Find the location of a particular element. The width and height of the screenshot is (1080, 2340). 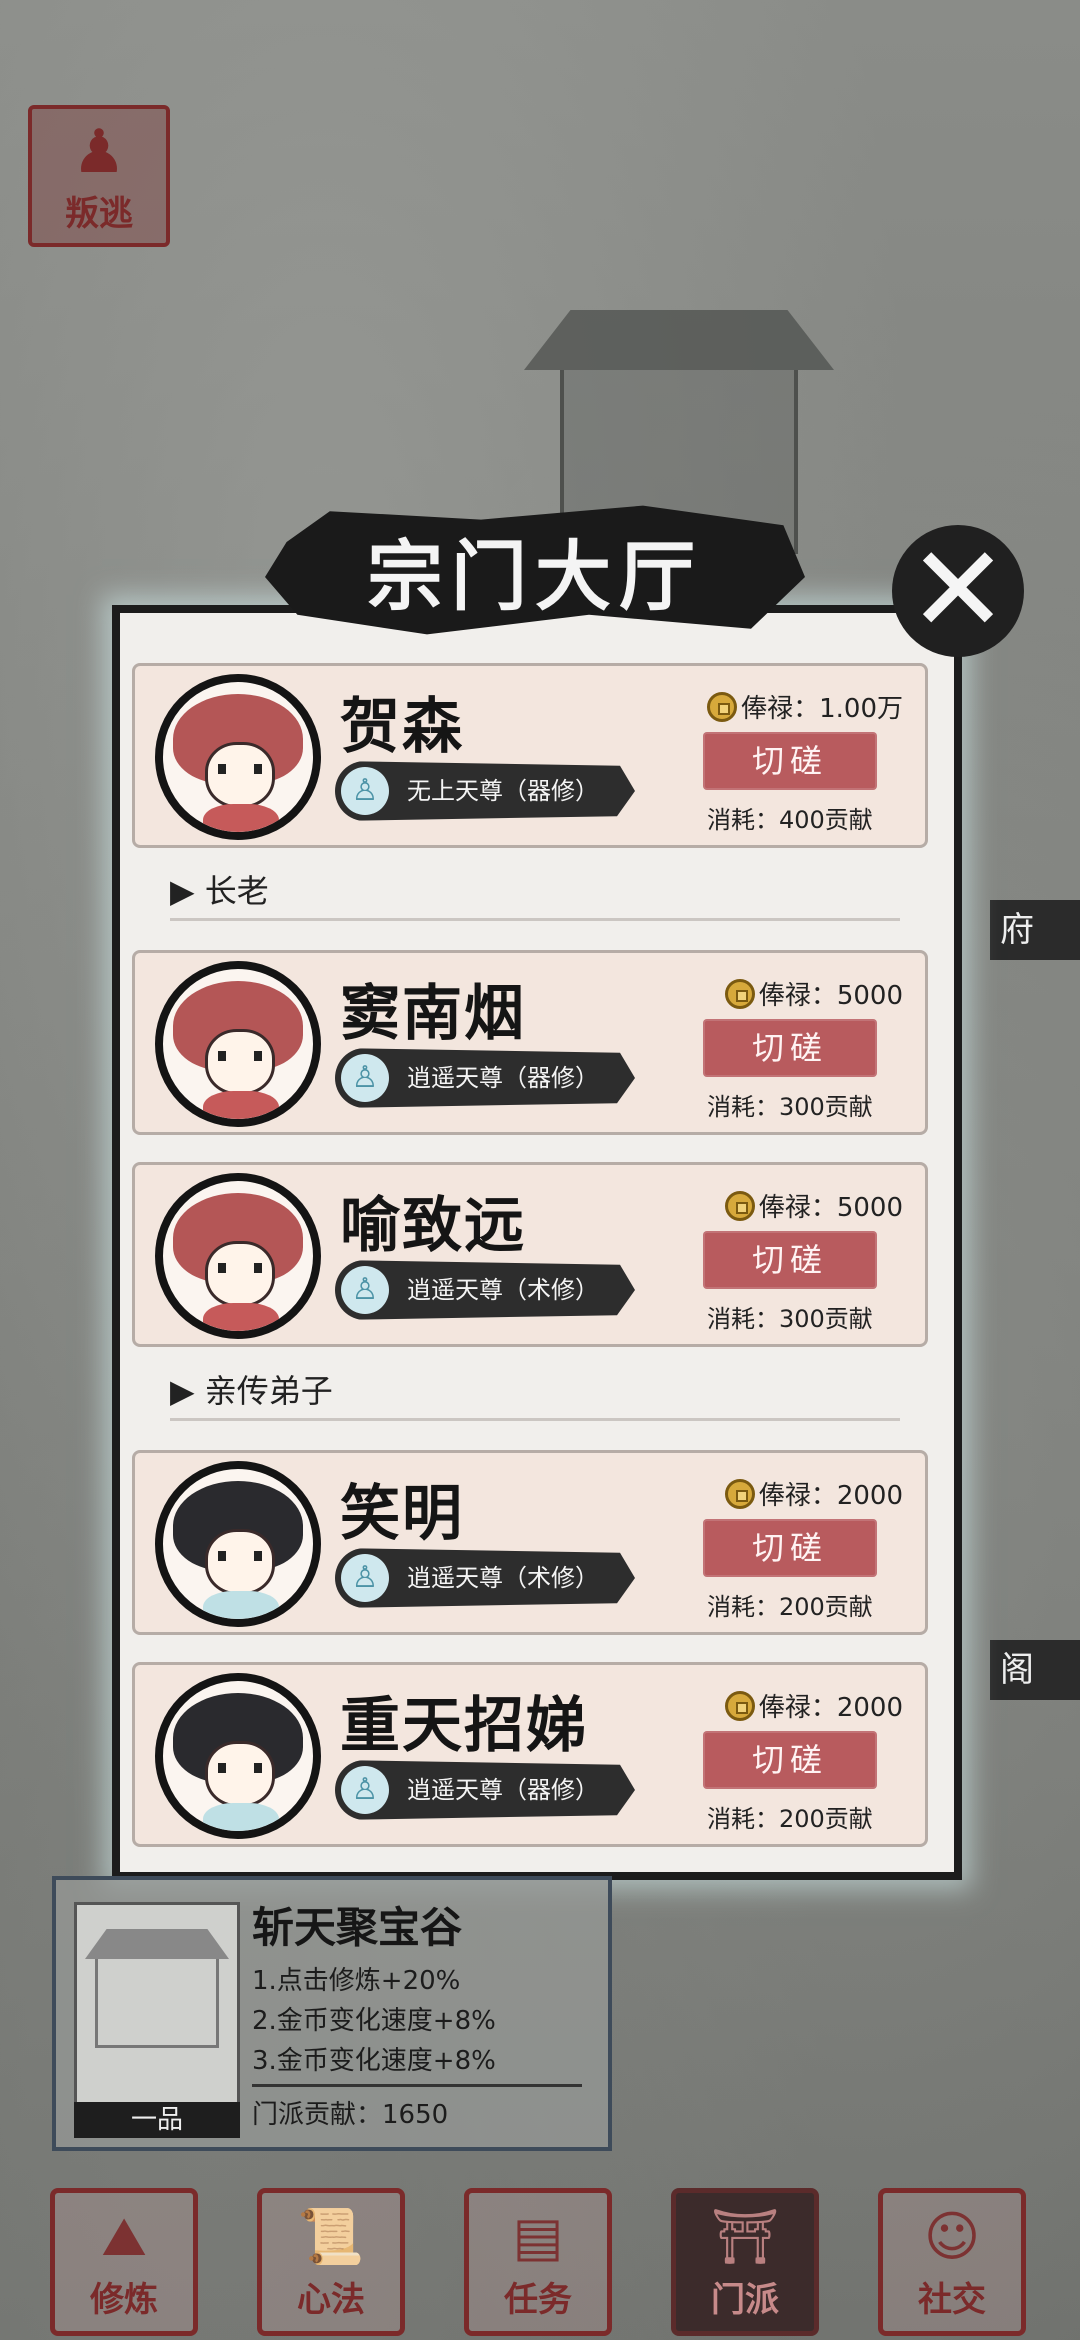

mountain-icon: ⛰ is located at coordinates (124, 2236).